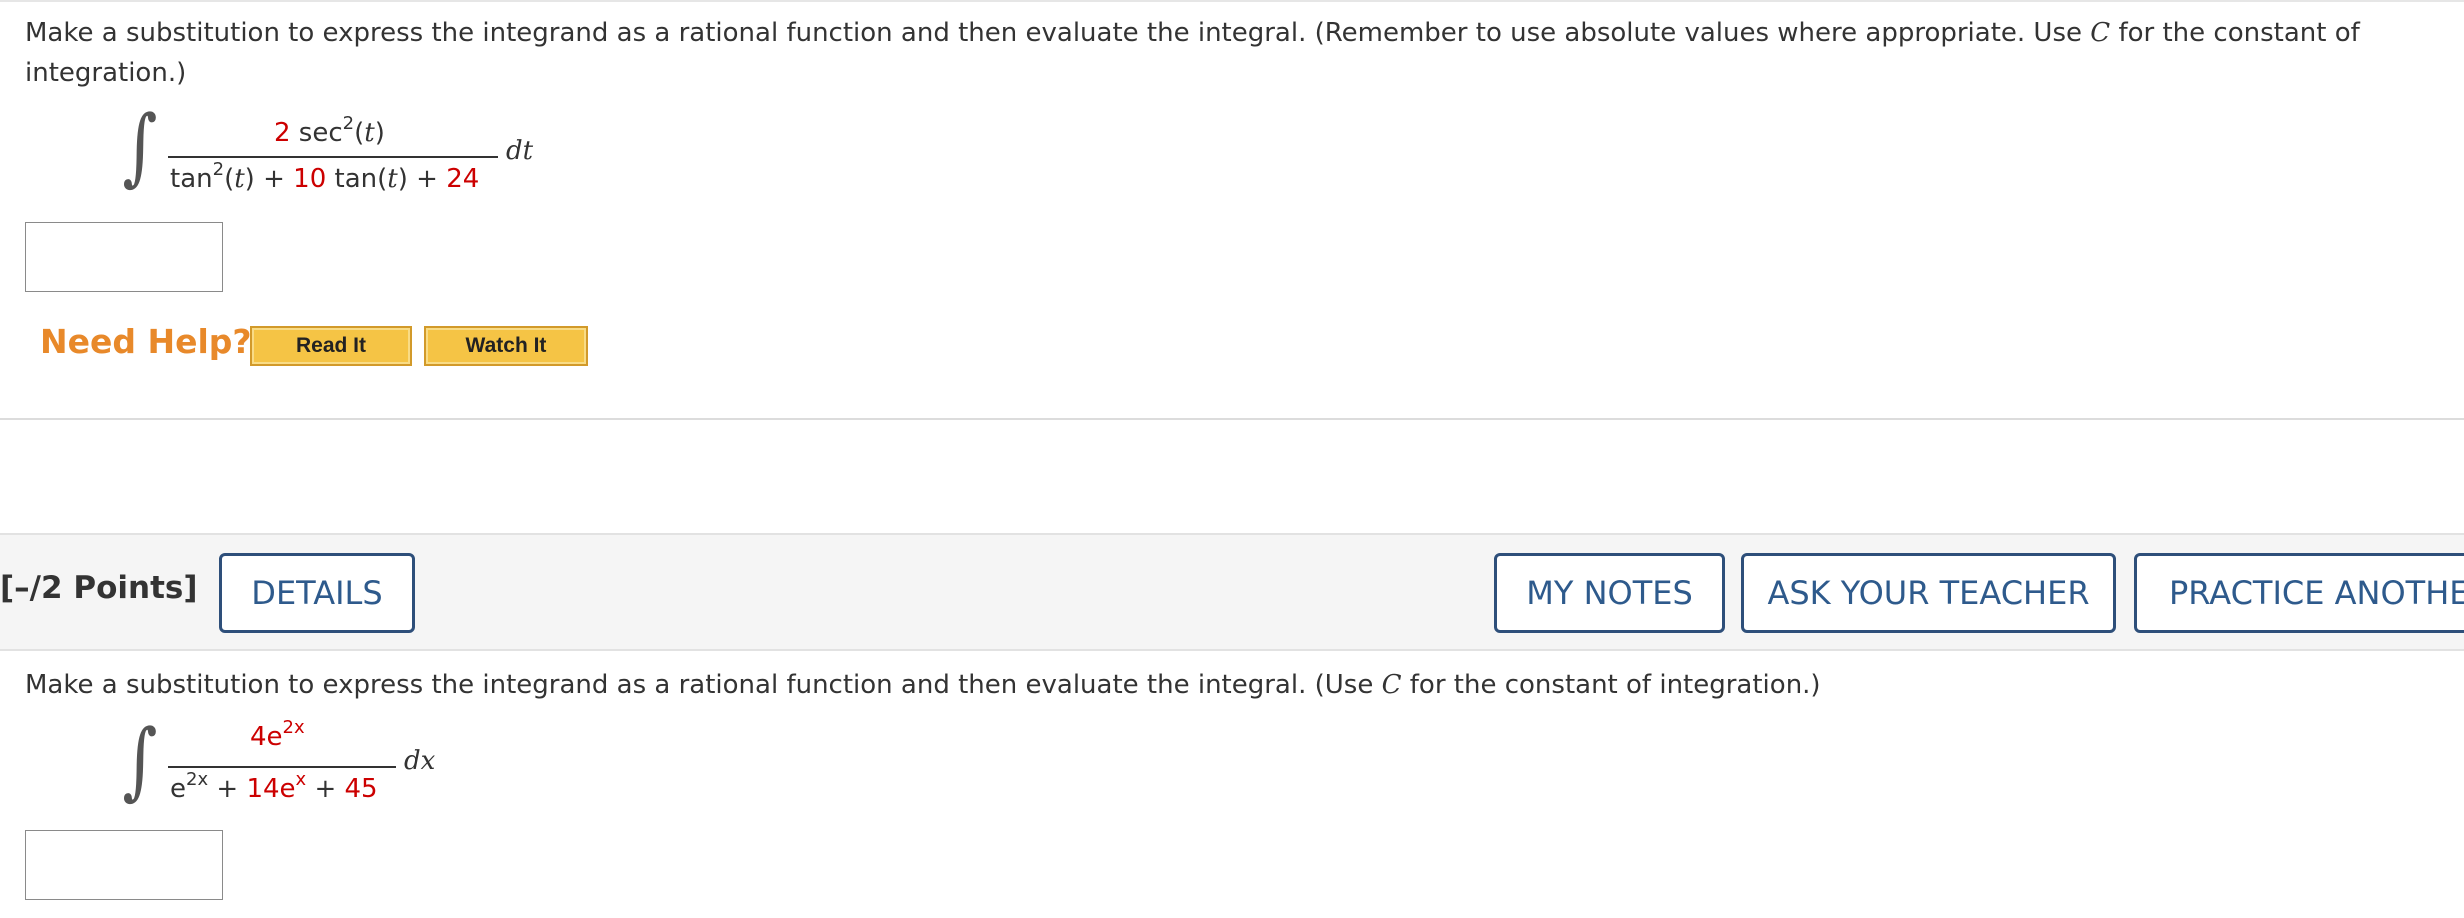 The image size is (2464, 918). Describe the element at coordinates (1609, 593) in the screenshot. I see `my-notes-button: MY NOTES` at that location.